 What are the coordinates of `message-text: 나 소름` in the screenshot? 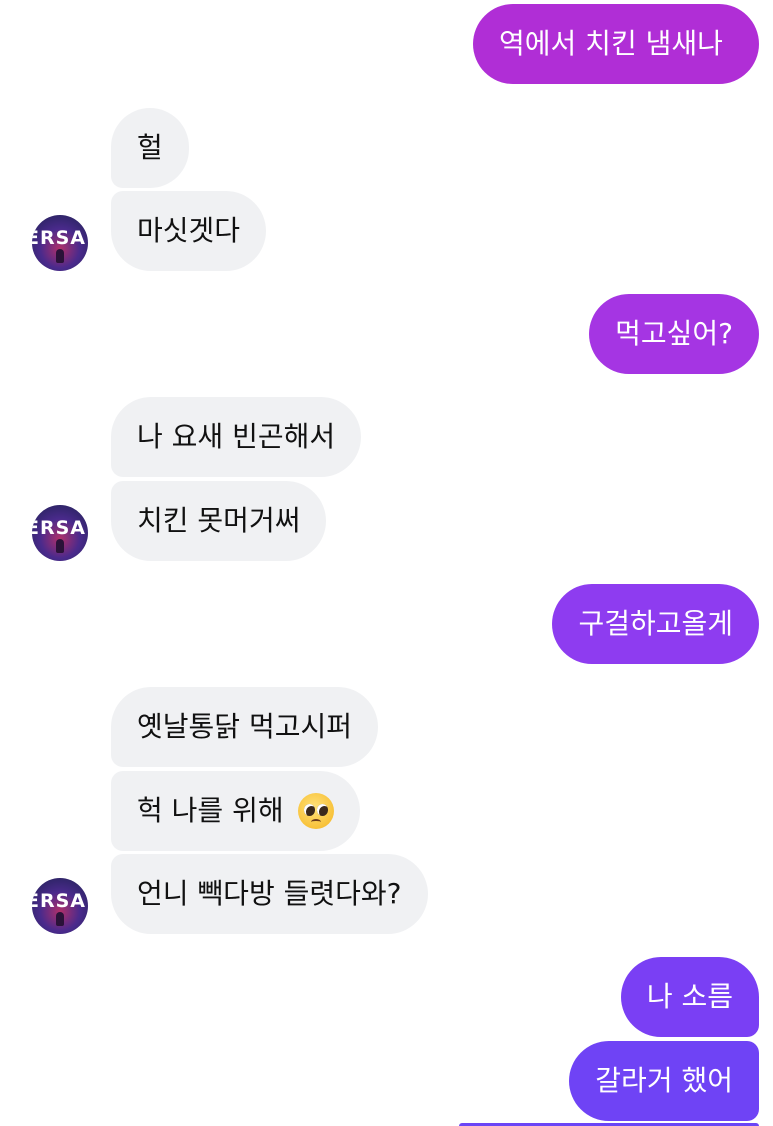 It's located at (689, 996).